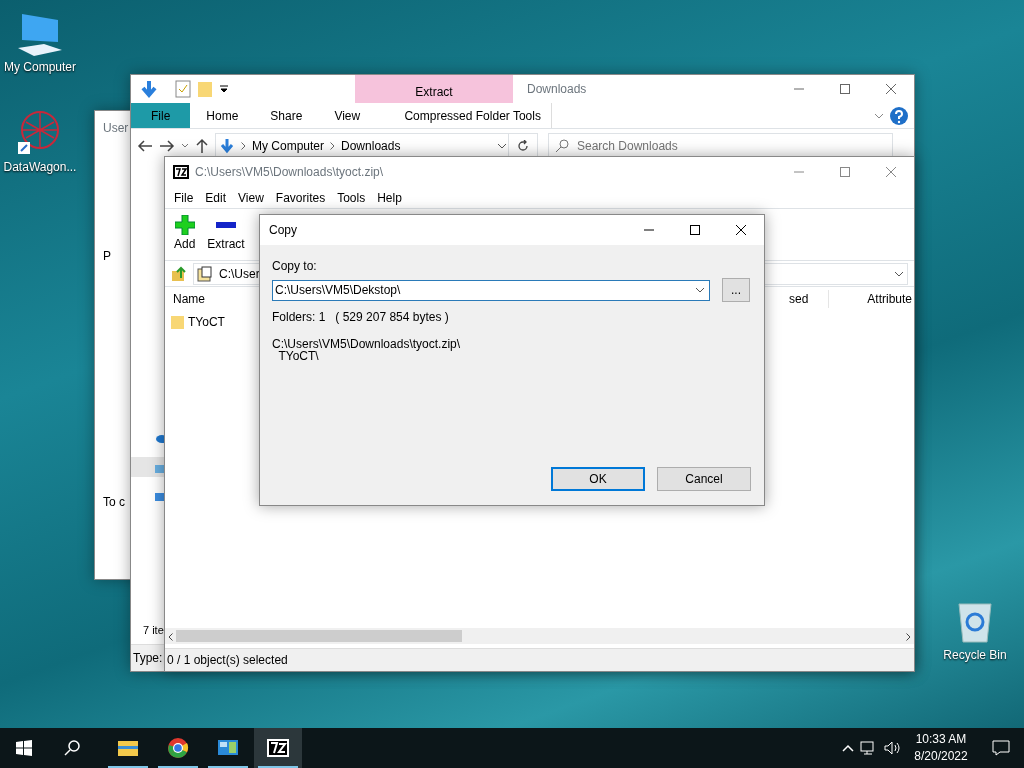 The image size is (1024, 768). Describe the element at coordinates (434, 89) in the screenshot. I see `contextual-tab-header: Extract` at that location.